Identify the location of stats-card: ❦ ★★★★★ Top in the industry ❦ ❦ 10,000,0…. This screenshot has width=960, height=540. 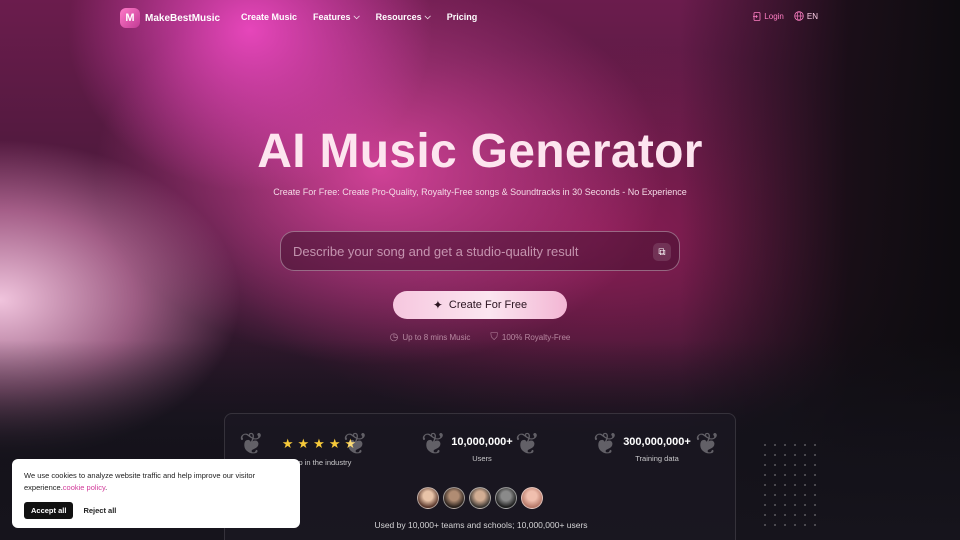
(480, 476).